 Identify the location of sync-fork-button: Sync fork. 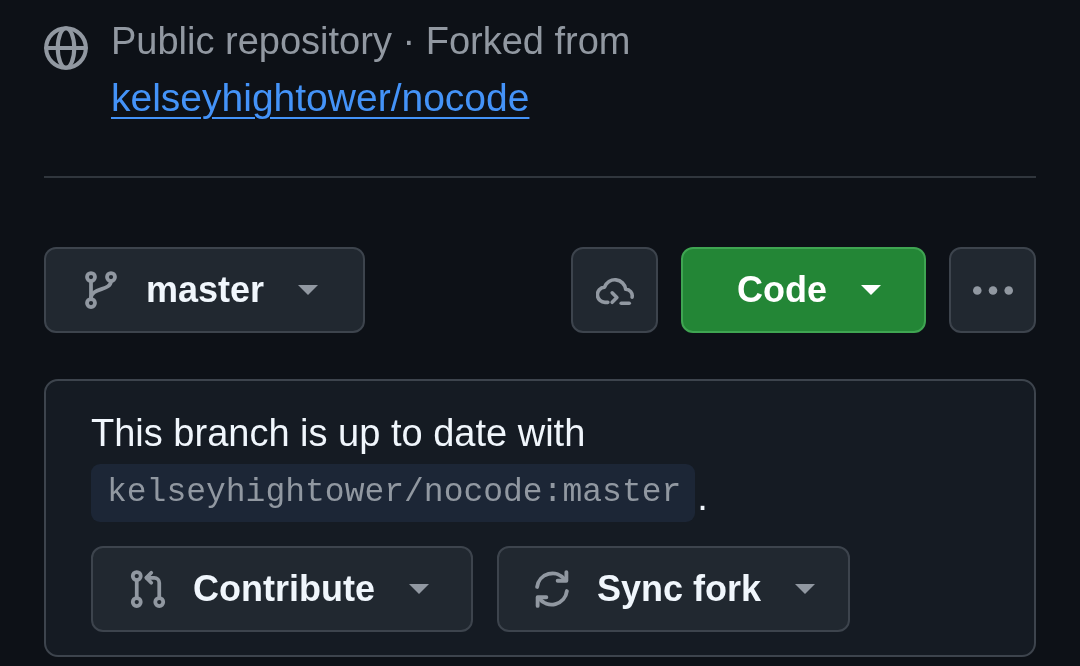
(673, 589).